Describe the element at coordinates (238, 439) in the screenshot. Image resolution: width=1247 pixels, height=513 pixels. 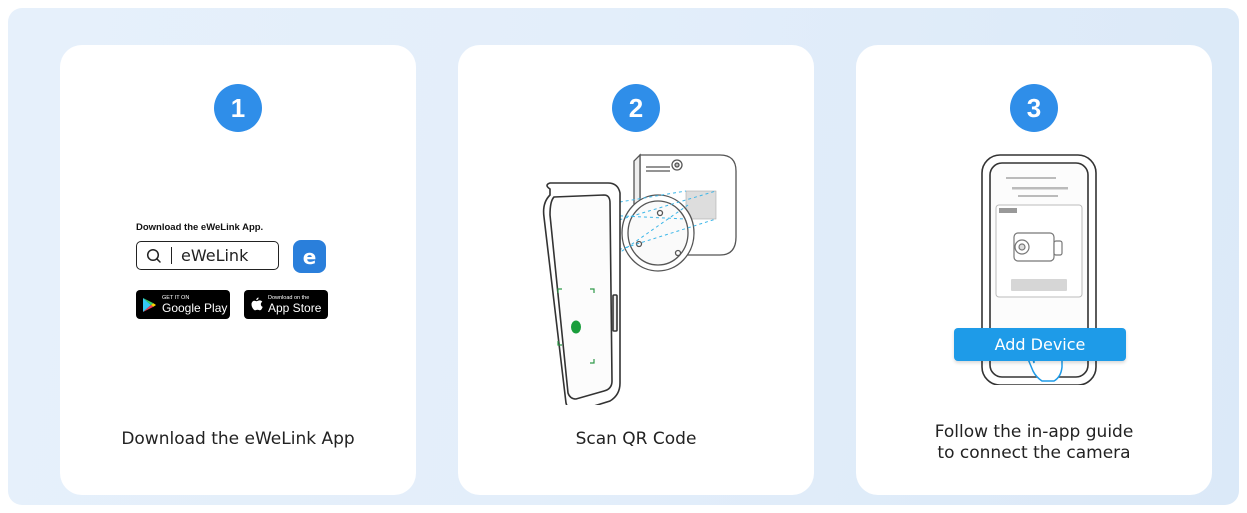
I see `step-caption: Download the eWeLink App` at that location.